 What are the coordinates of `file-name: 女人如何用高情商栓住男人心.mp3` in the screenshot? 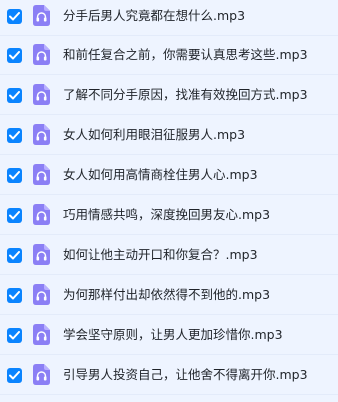 It's located at (160, 174).